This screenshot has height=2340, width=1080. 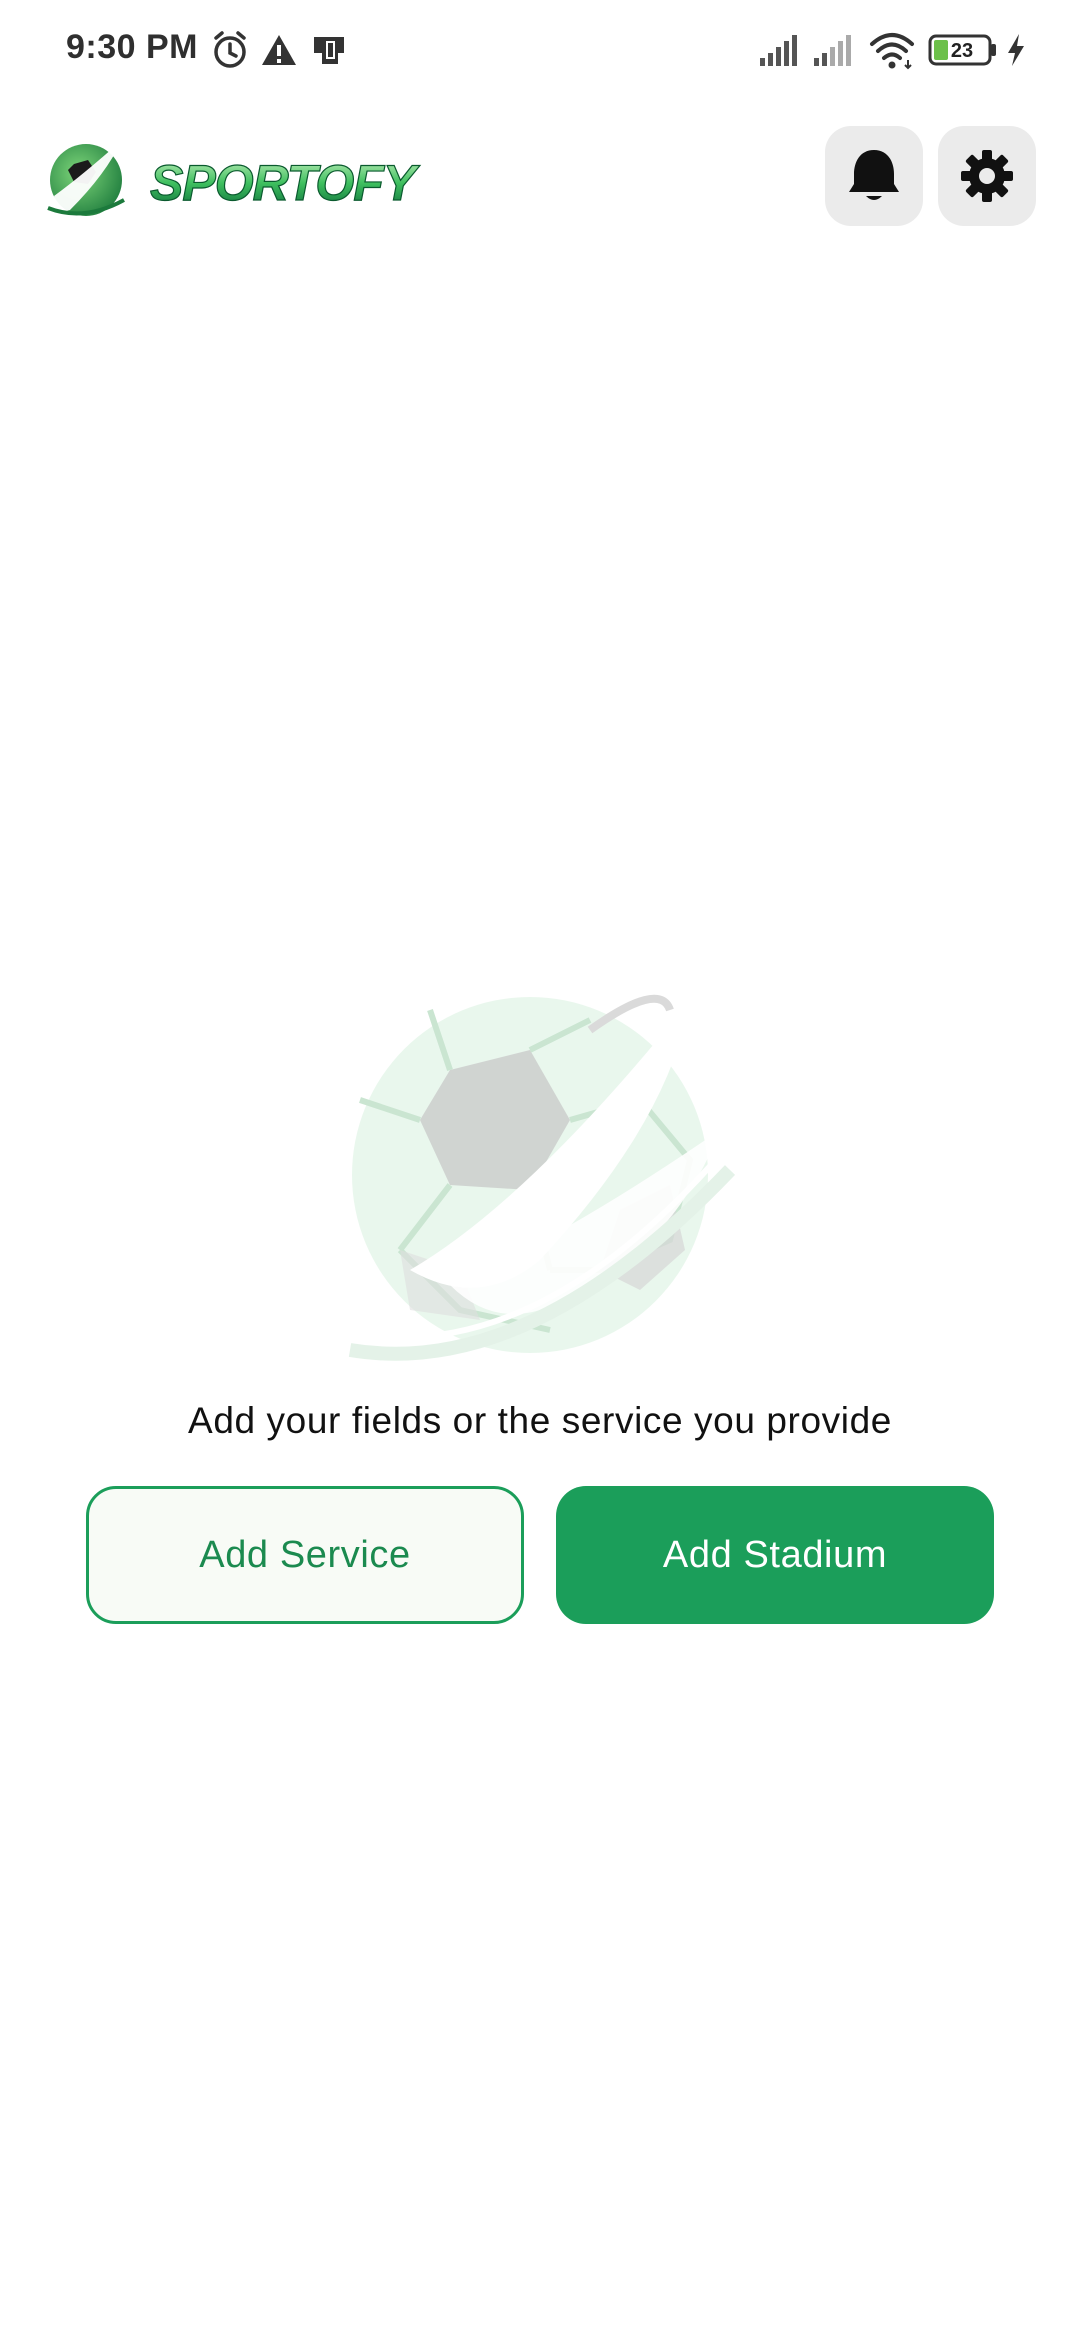 I want to click on soccer-ball-illustration, so click(x=542, y=1177).